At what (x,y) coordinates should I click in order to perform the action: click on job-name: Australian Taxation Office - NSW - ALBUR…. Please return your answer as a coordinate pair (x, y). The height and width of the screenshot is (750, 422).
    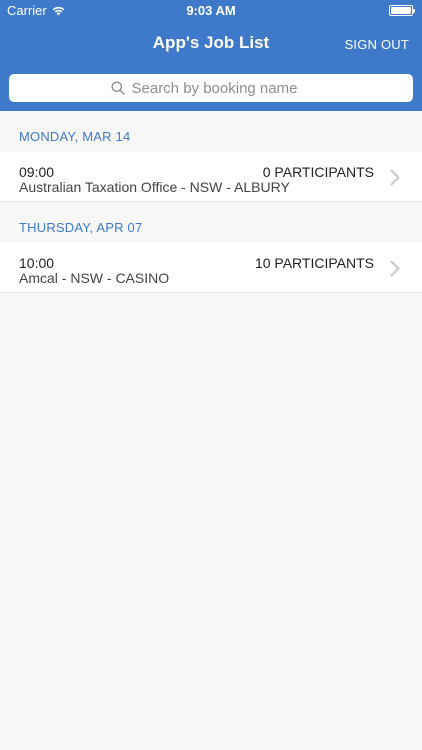
    Looking at the image, I should click on (154, 187).